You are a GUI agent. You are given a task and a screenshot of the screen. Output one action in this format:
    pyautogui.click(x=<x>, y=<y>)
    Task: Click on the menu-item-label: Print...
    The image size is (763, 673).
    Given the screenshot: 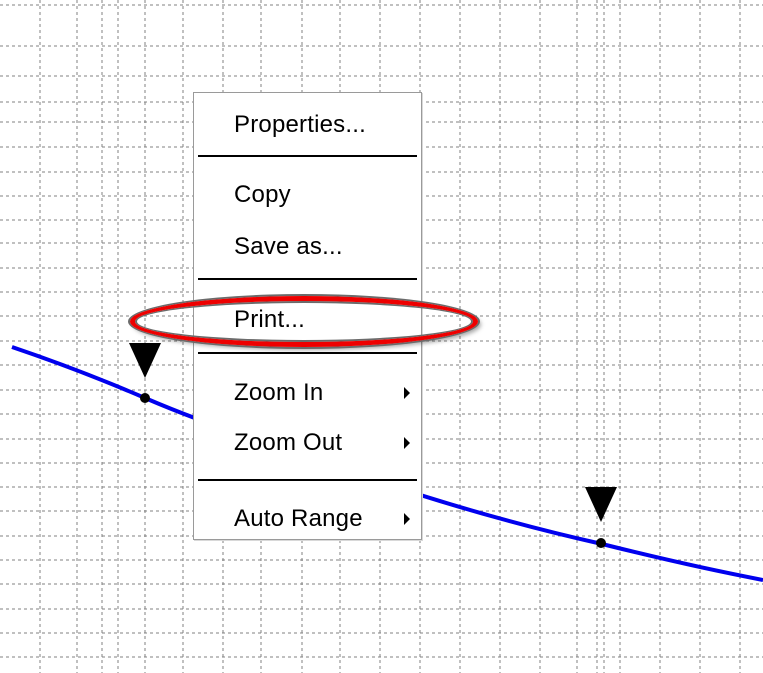 What is the action you would take?
    pyautogui.click(x=269, y=319)
    